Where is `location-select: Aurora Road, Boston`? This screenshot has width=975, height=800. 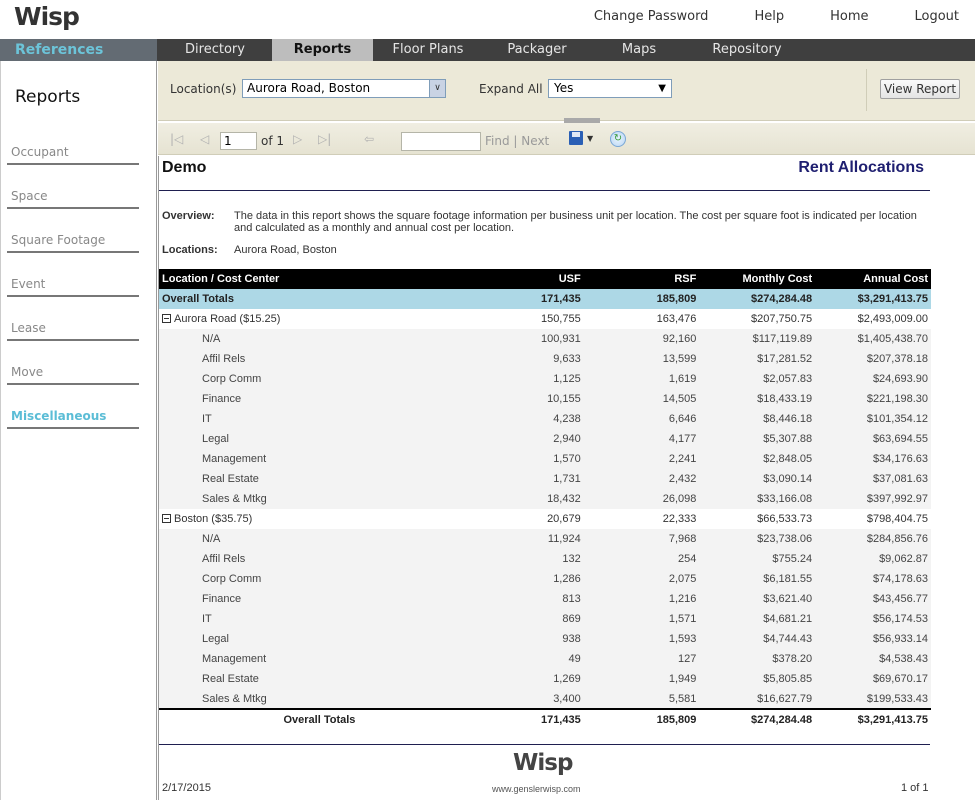
location-select: Aurora Road, Boston is located at coordinates (344, 88).